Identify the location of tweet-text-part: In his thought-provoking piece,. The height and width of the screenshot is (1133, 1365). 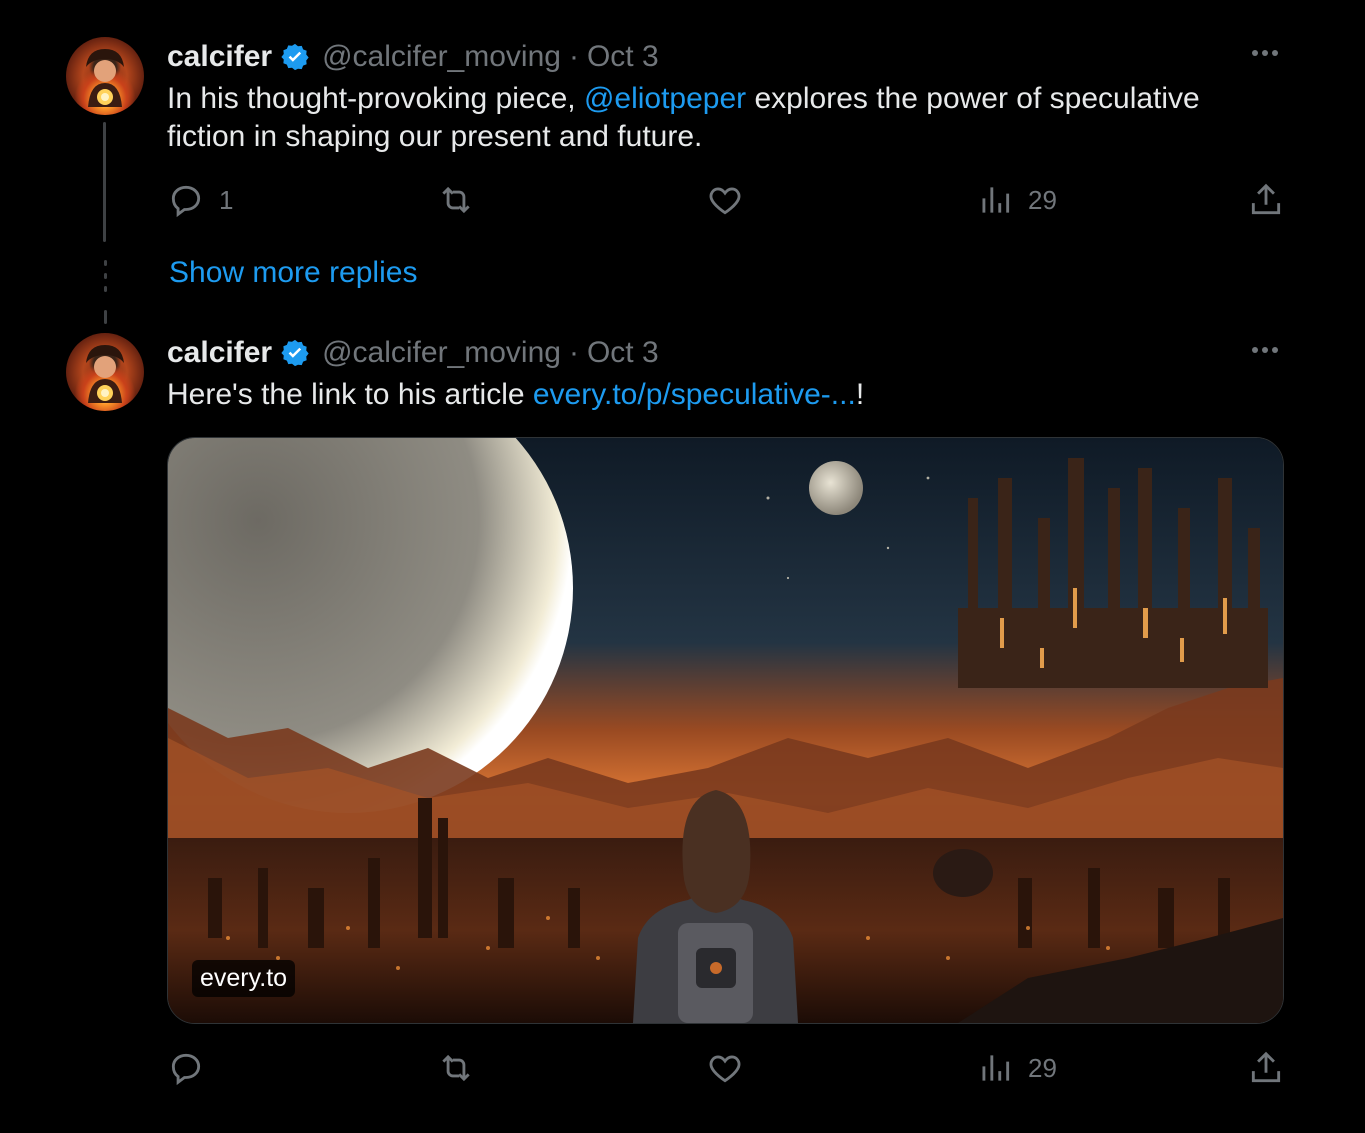
(375, 98).